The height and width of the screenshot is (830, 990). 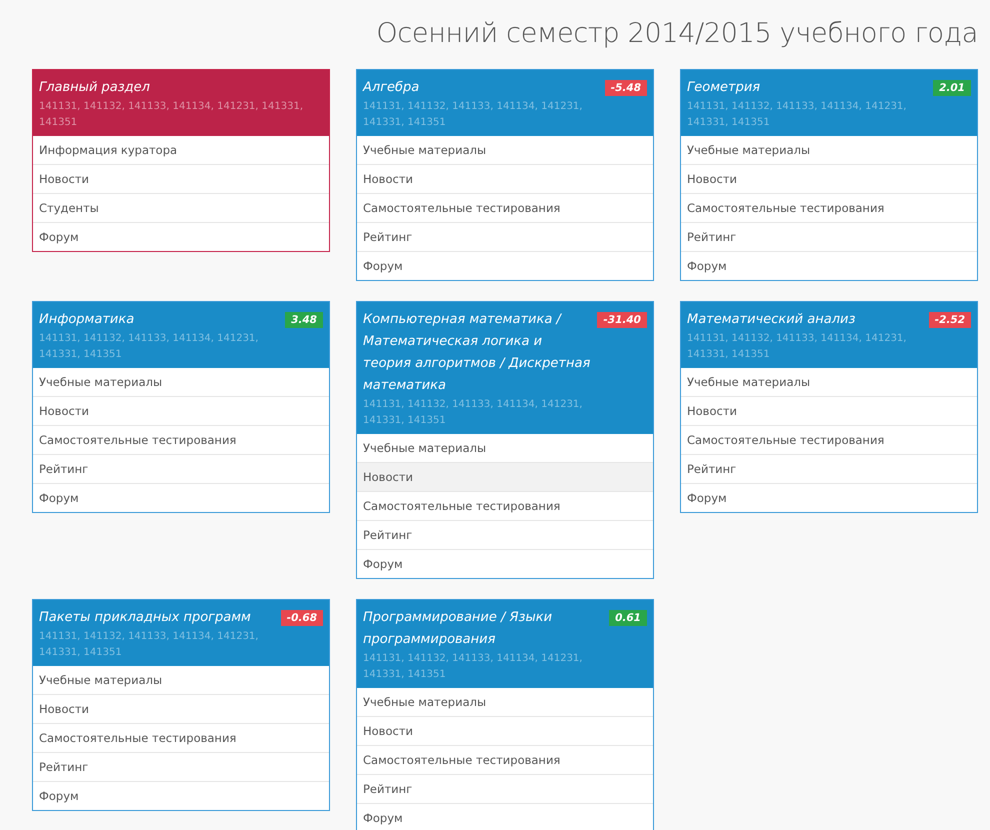 What do you see at coordinates (625, 88) in the screenshot?
I see `score-badge: -5.48` at bounding box center [625, 88].